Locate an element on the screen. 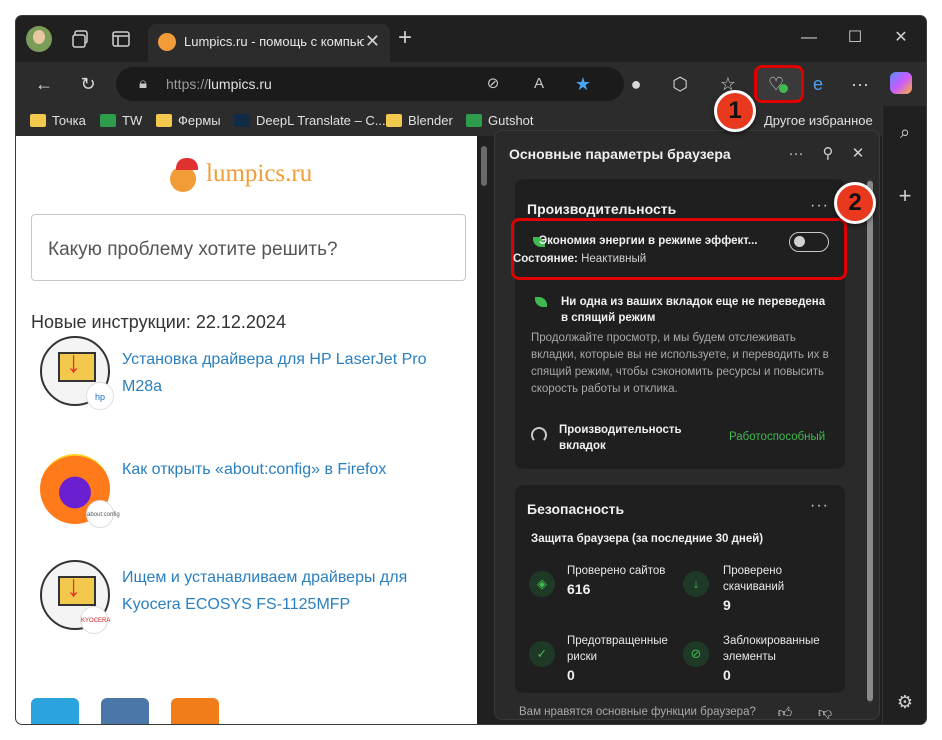  read-aloud-icon: A is located at coordinates (539, 84).